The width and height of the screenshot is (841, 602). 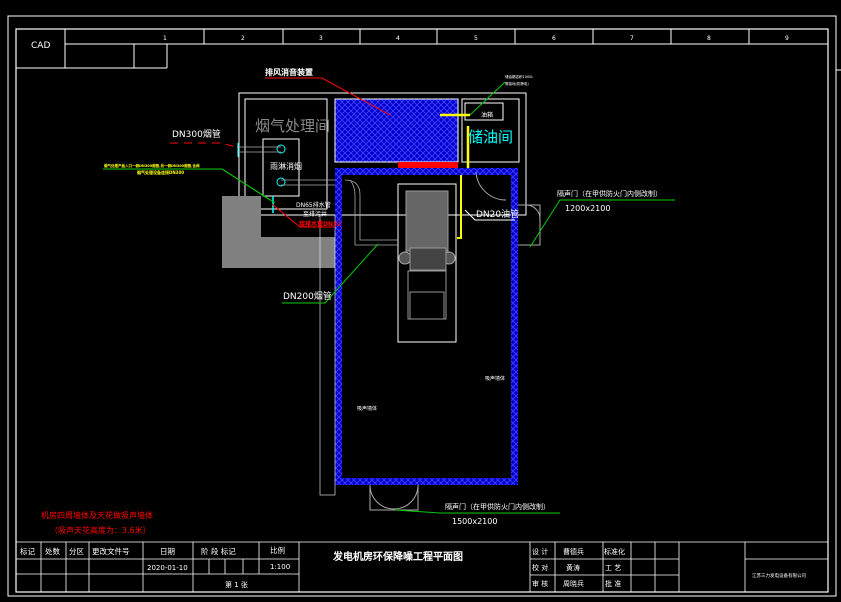 I want to click on wall-label-right: 吸声墙体, so click(x=495, y=378).